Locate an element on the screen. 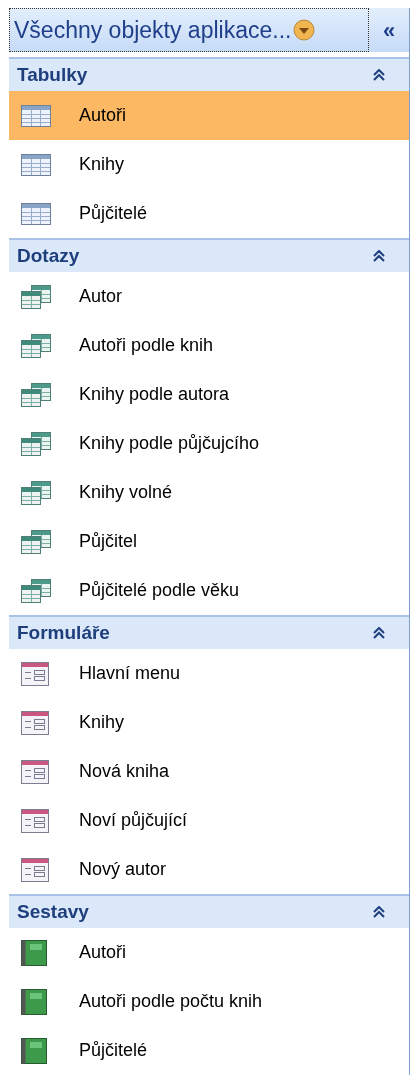  object-label: Autor is located at coordinates (101, 296).